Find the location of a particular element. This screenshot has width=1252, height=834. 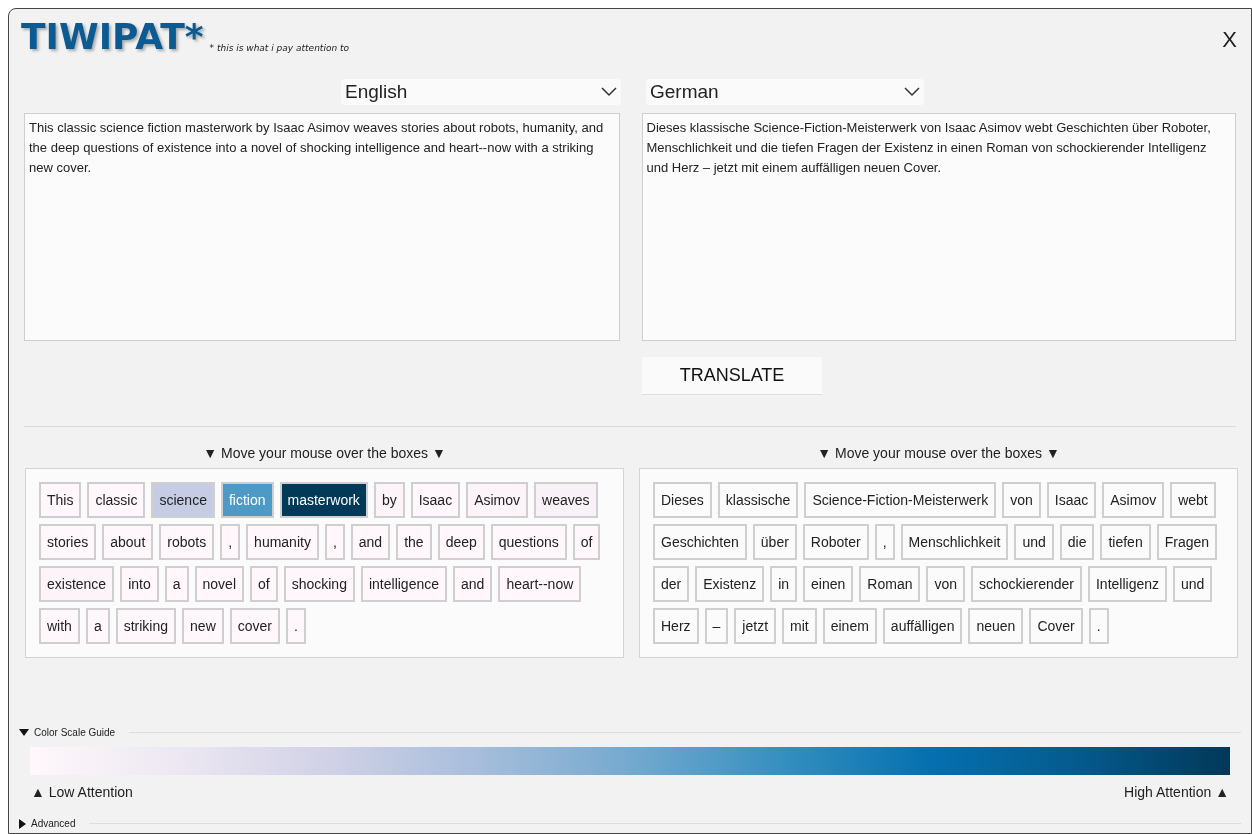

word-token: heart--now is located at coordinates (540, 584).